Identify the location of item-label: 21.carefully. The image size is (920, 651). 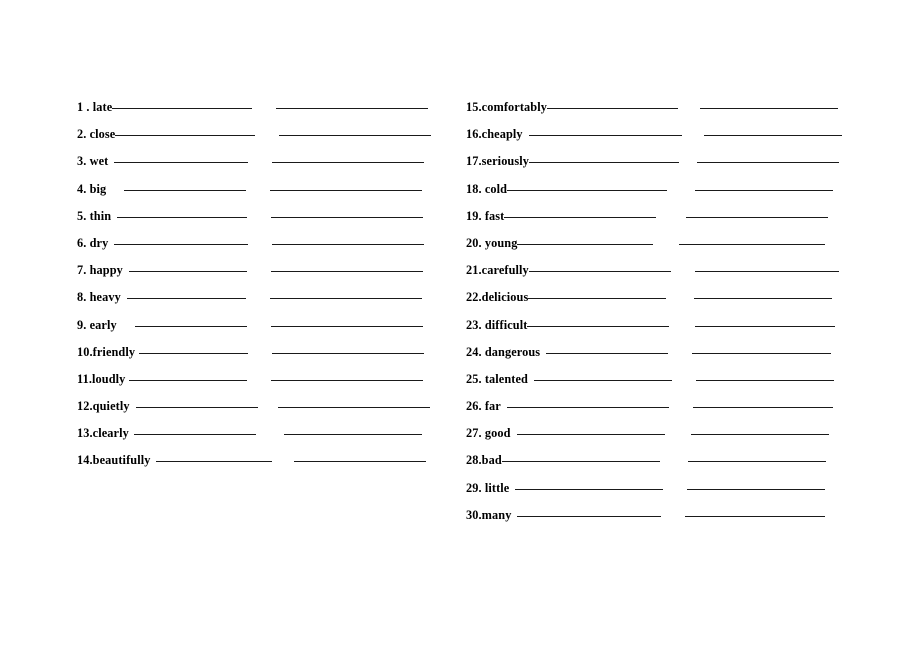
(497, 270).